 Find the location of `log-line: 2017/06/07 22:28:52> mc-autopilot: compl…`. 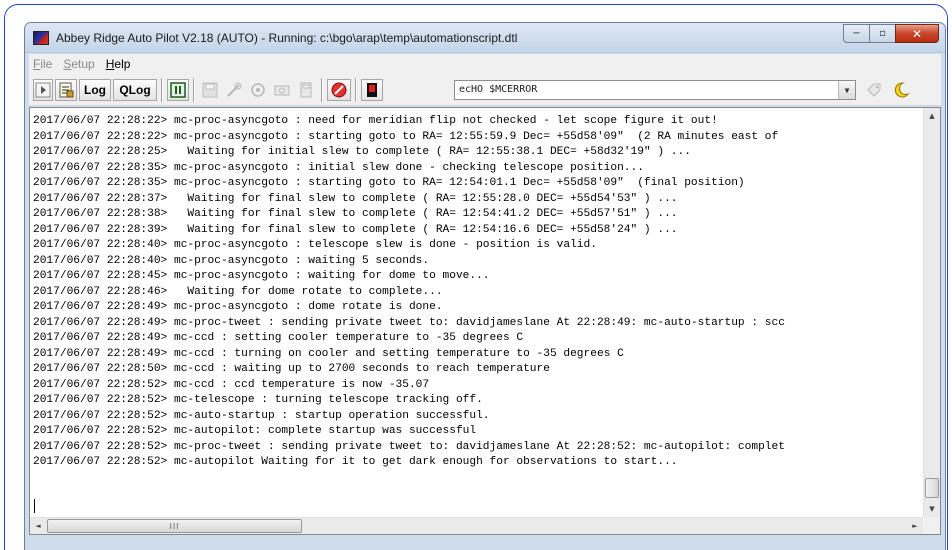

log-line: 2017/06/07 22:28:52> mc-autopilot: compl… is located at coordinates (255, 431).